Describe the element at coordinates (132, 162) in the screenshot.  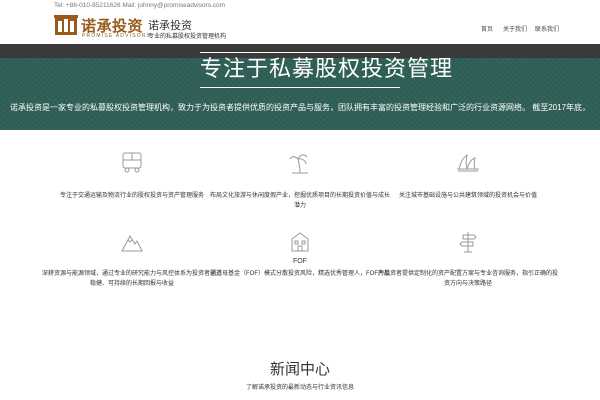
I see `bus-icon` at that location.